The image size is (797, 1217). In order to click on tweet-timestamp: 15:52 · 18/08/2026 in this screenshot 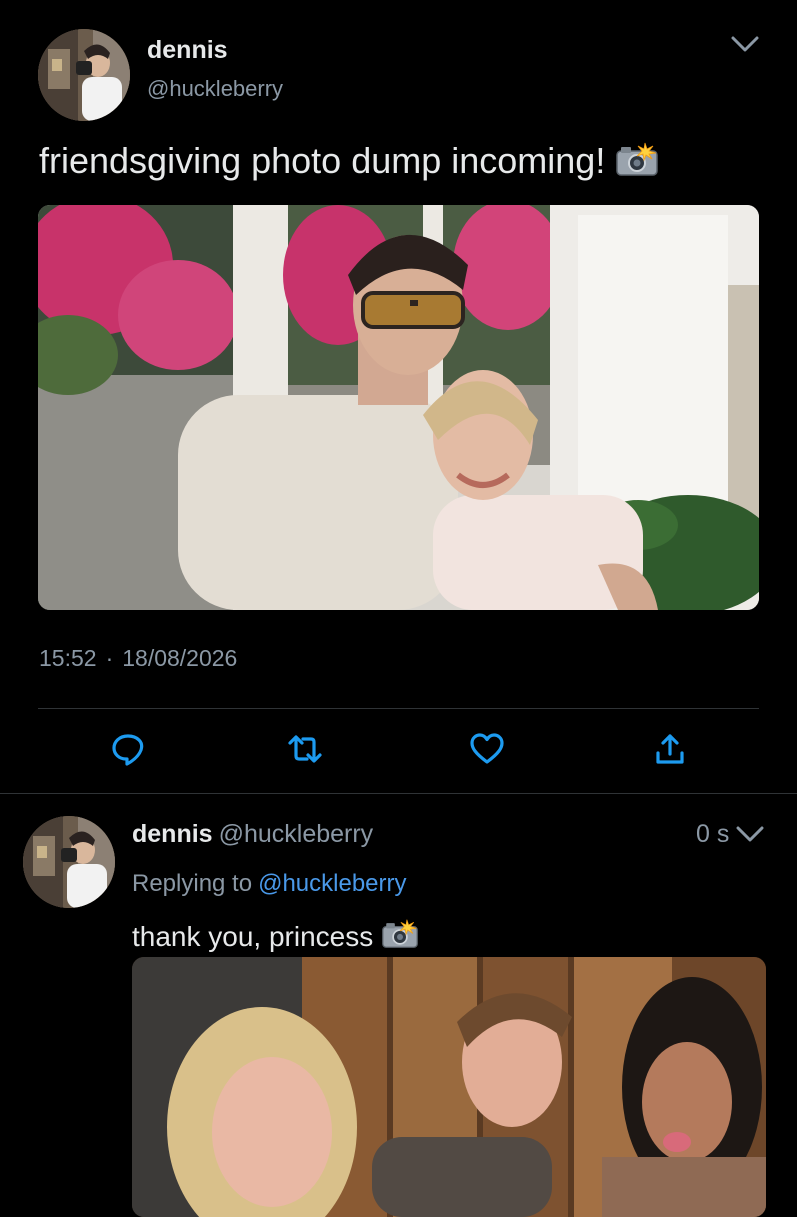, I will do `click(138, 658)`.